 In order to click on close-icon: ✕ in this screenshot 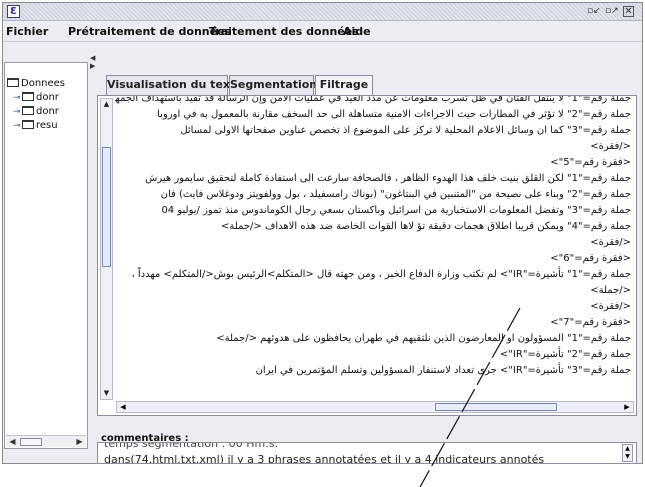, I will do `click(628, 11)`.